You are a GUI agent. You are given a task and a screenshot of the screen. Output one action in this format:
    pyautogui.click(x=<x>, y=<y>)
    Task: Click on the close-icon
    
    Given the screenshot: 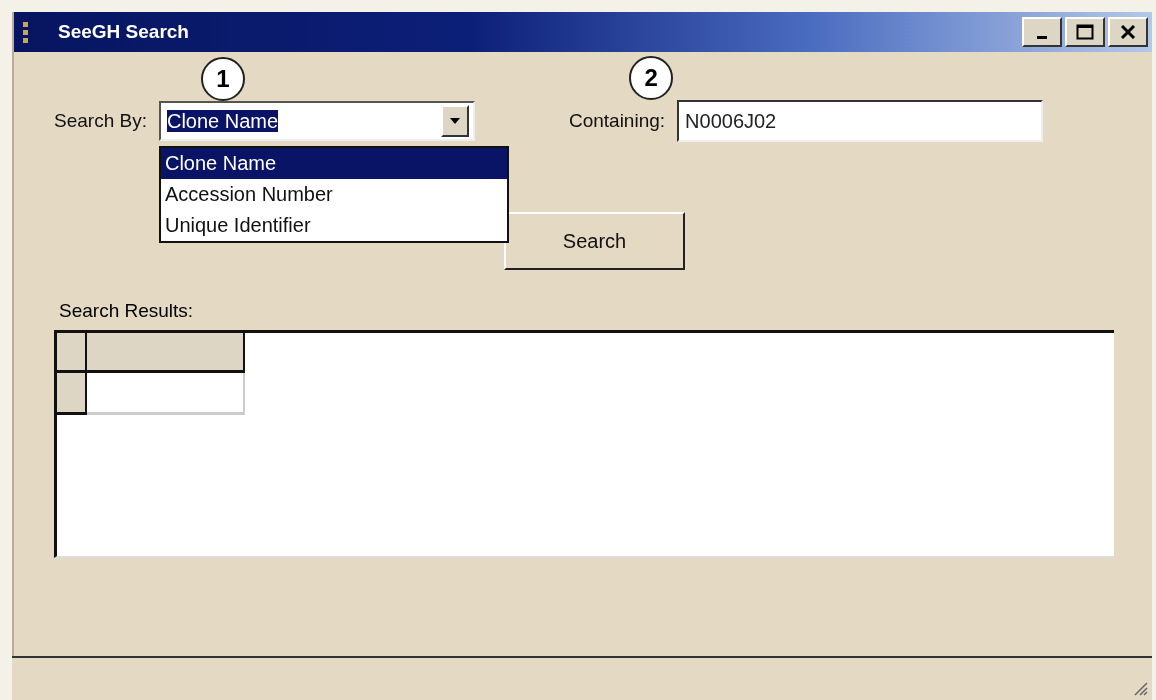 What is the action you would take?
    pyautogui.click(x=1128, y=32)
    